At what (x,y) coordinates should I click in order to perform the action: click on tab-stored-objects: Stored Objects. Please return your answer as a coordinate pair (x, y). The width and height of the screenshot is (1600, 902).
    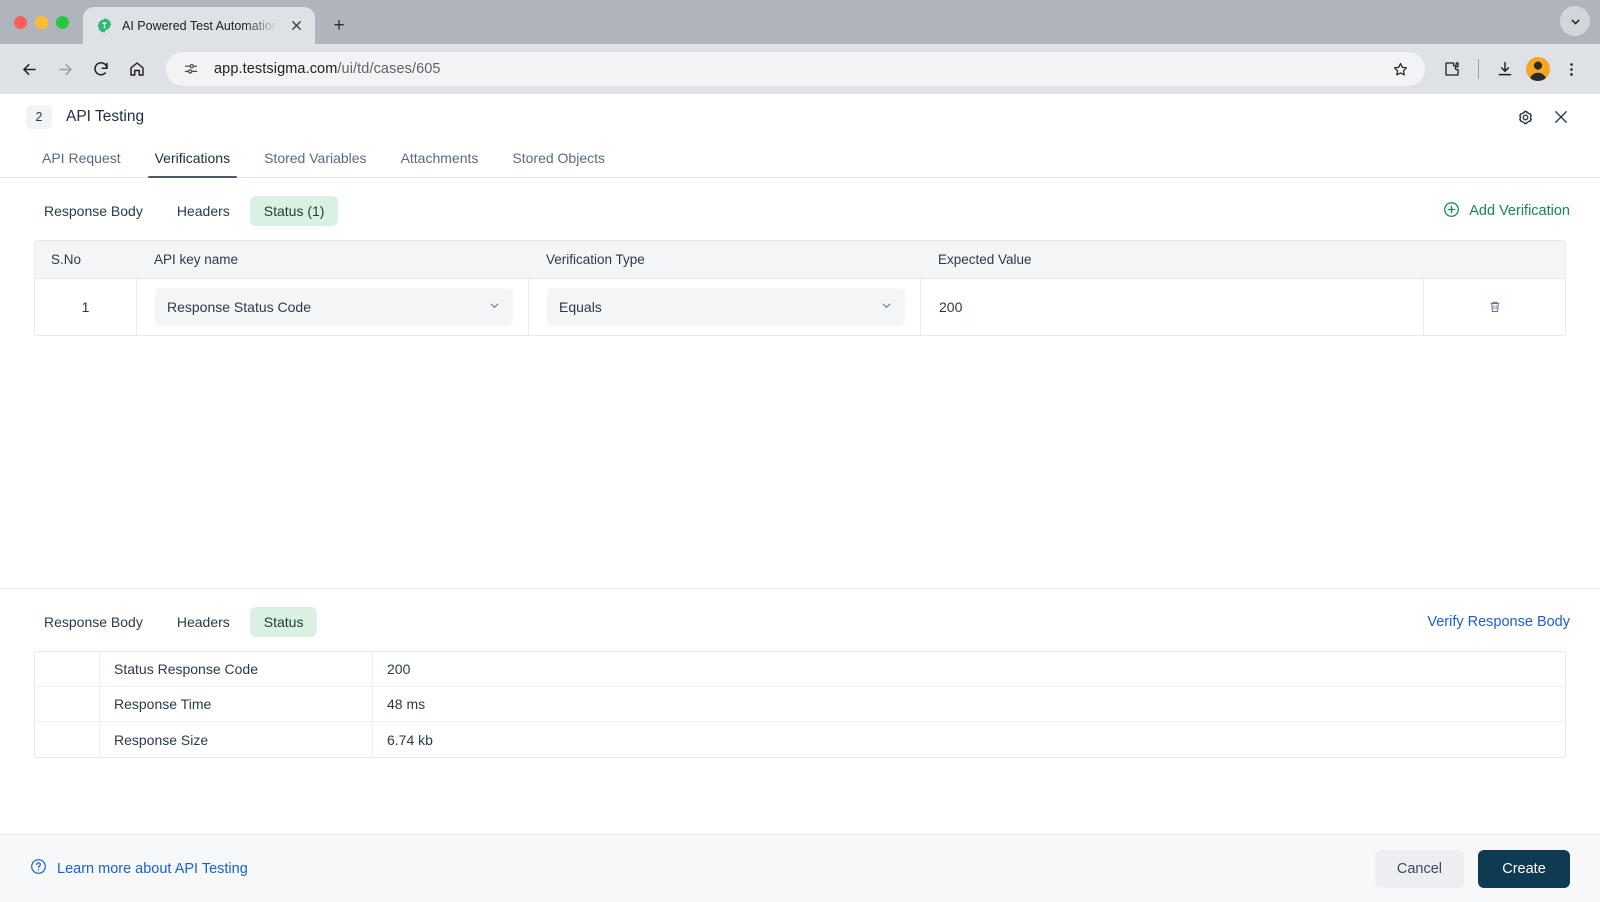
    Looking at the image, I should click on (558, 163).